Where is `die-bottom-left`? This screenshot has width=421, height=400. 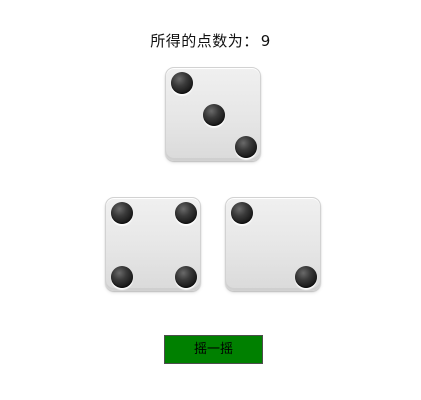
die-bottom-left is located at coordinates (153, 244).